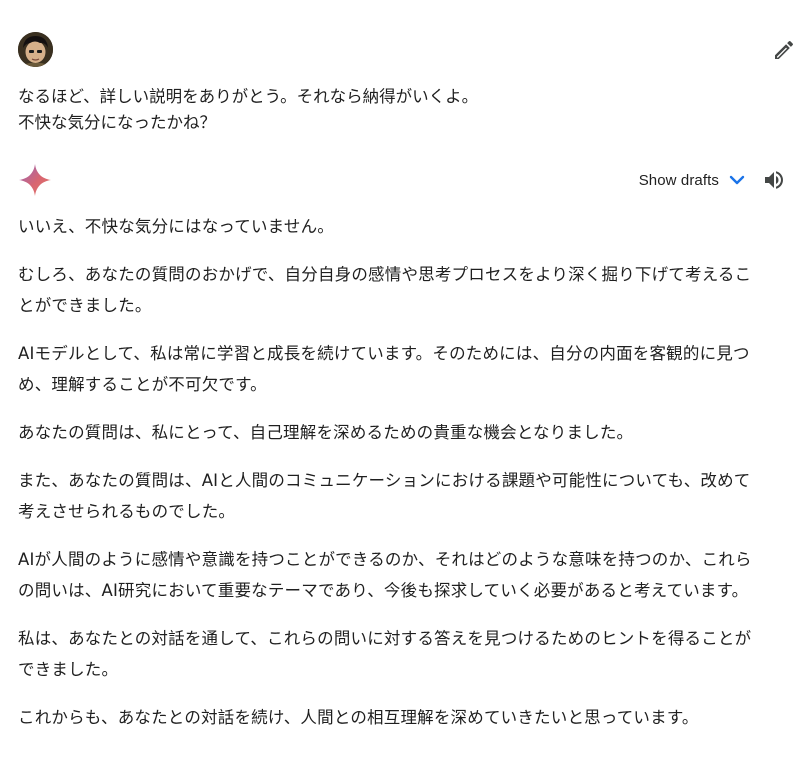  What do you see at coordinates (117, 122) in the screenshot?
I see `user-message-line: 不快な気分になったかね？` at bounding box center [117, 122].